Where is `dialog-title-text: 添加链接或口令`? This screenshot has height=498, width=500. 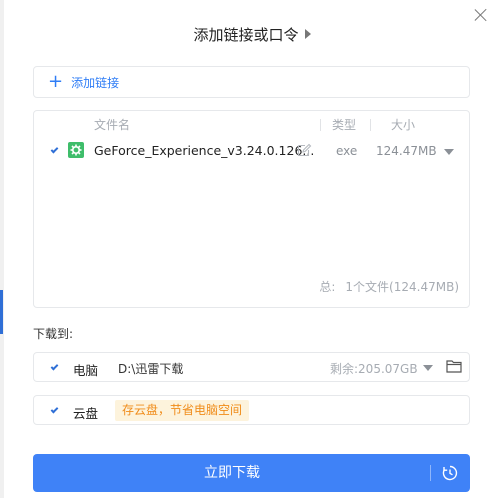
dialog-title-text: 添加链接或口令 is located at coordinates (246, 35).